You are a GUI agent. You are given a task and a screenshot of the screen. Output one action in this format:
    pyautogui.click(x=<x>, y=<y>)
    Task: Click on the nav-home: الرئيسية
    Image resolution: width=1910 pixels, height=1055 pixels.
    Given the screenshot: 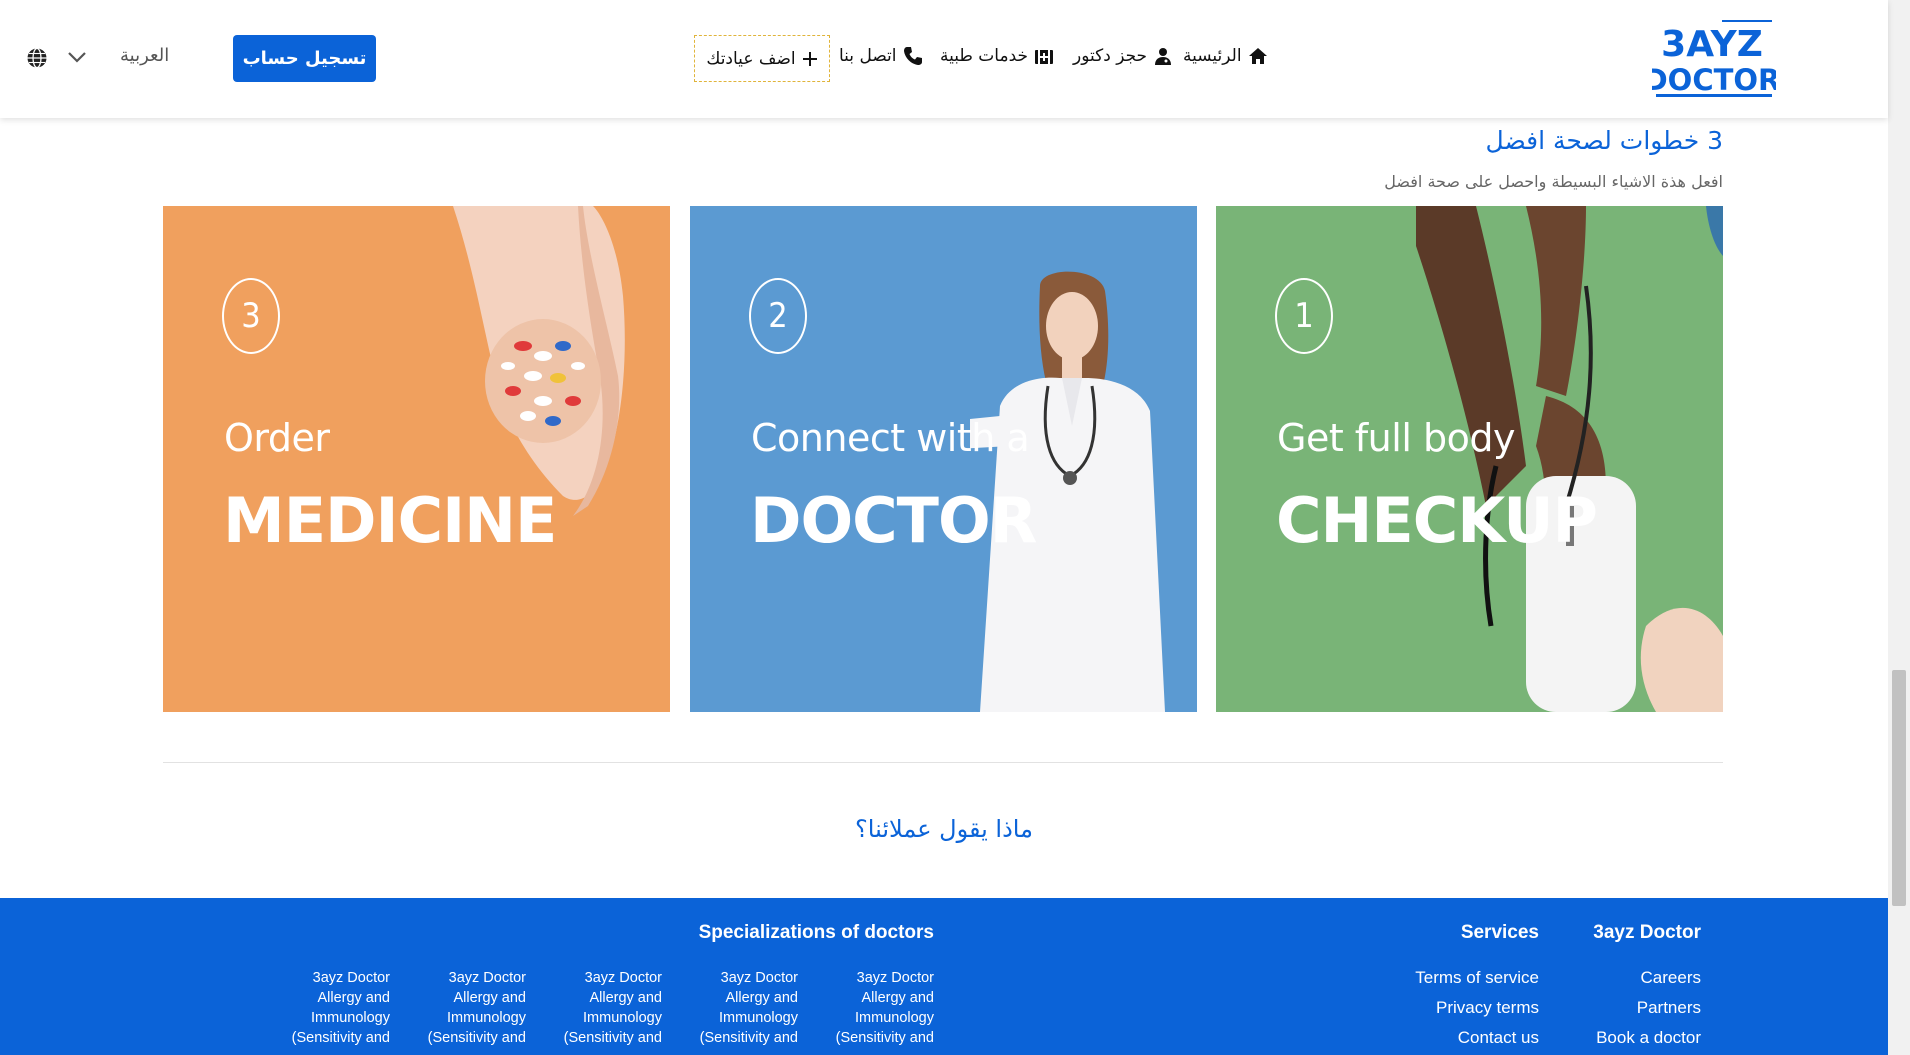 What is the action you would take?
    pyautogui.click(x=1225, y=56)
    